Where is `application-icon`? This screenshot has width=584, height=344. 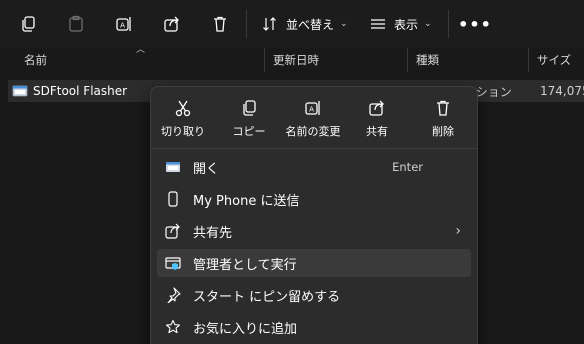
application-icon is located at coordinates (20, 91).